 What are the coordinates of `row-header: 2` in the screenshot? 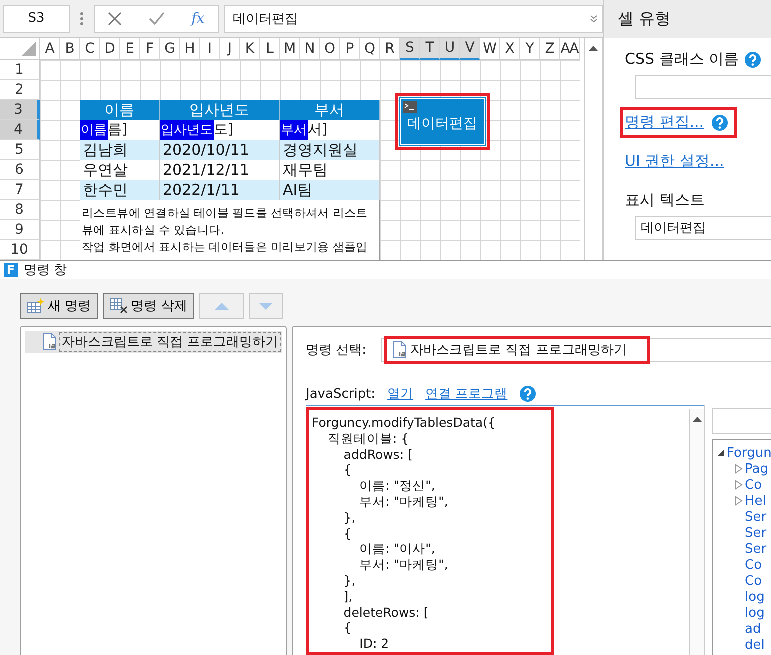 It's located at (20, 90).